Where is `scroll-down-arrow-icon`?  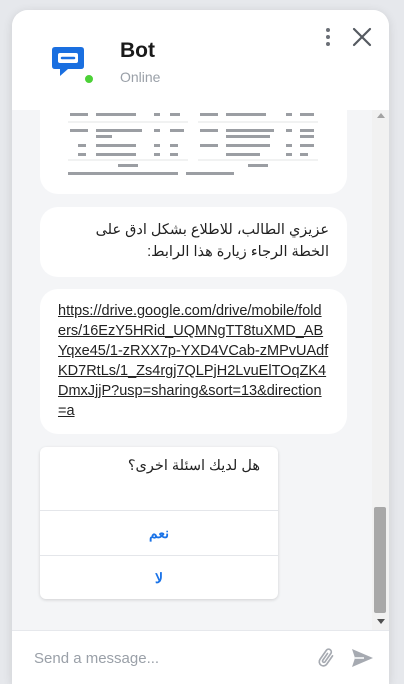 scroll-down-arrow-icon is located at coordinates (381, 621).